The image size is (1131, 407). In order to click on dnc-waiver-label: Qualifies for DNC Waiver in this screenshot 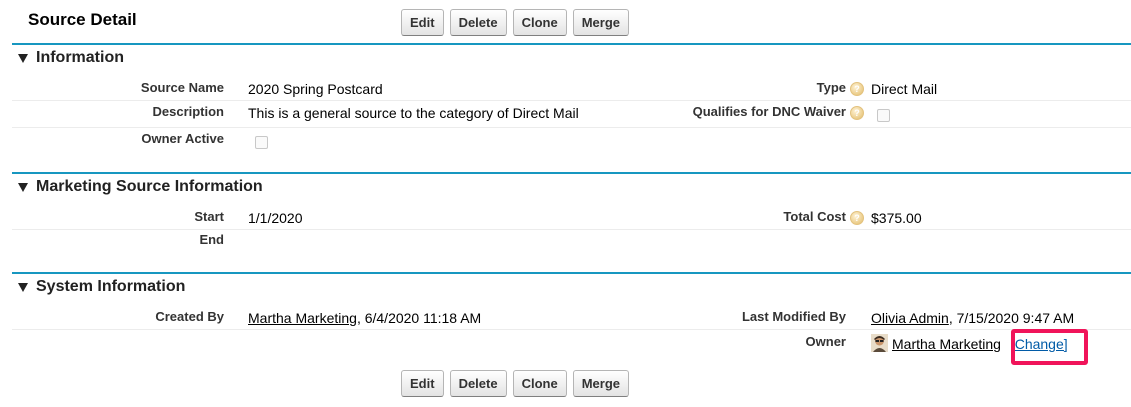, I will do `click(769, 111)`.